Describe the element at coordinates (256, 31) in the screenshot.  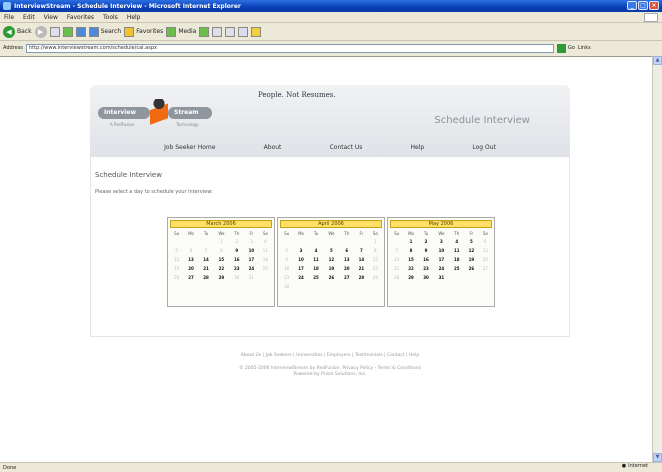
I see `folder-button` at that location.